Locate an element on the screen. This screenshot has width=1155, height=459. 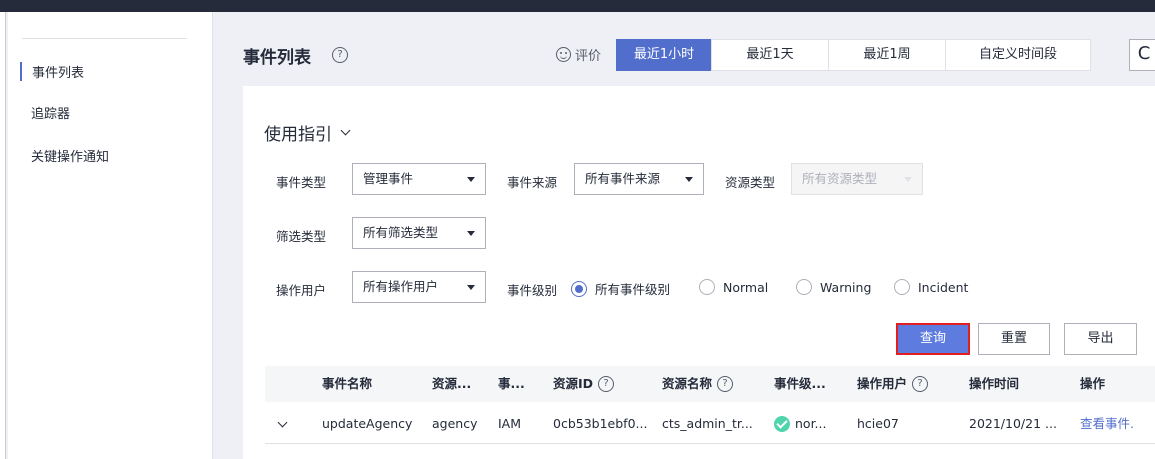
page-title: 事件列表 is located at coordinates (277, 55).